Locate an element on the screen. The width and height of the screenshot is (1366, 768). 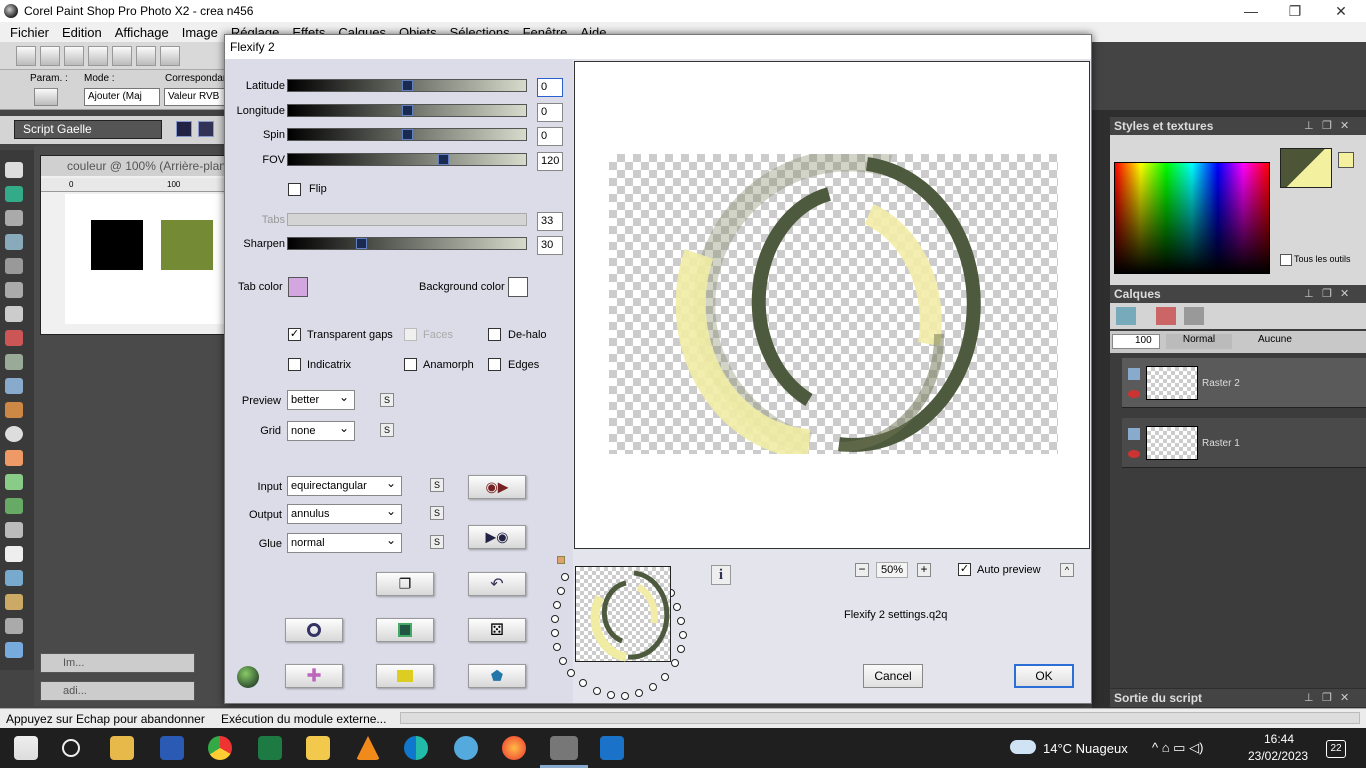
chrome-icon is located at coordinates (220, 748).